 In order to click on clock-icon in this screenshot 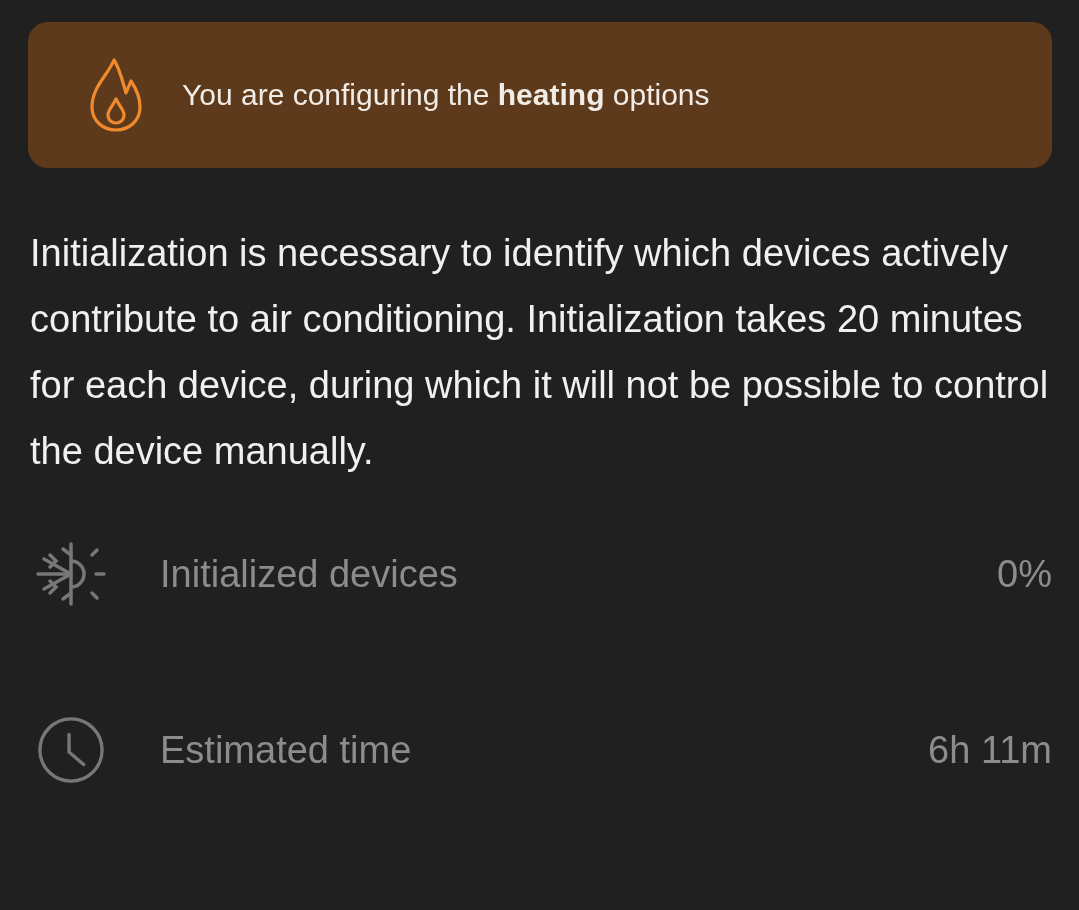, I will do `click(71, 750)`.